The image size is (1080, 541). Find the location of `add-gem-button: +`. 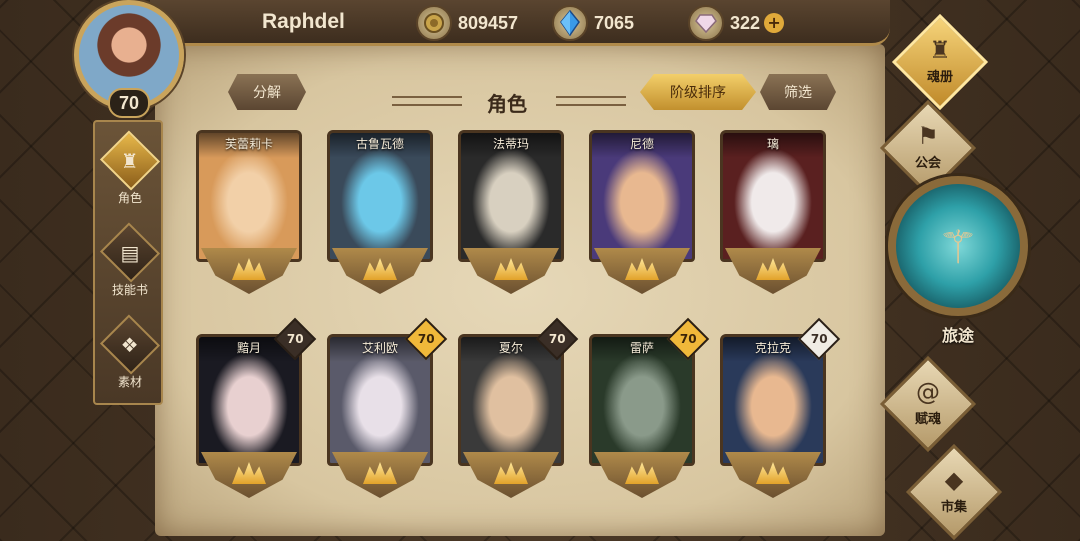

add-gem-button: + is located at coordinates (774, 23).